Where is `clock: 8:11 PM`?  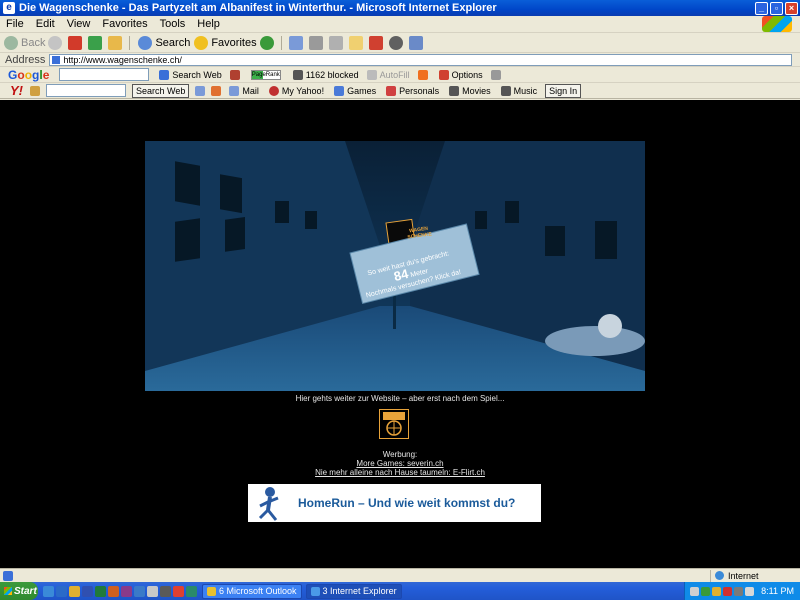 clock: 8:11 PM is located at coordinates (777, 591).